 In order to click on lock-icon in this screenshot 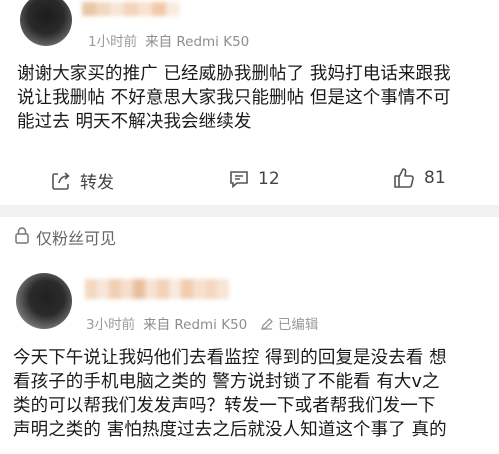, I will do `click(22, 237)`.